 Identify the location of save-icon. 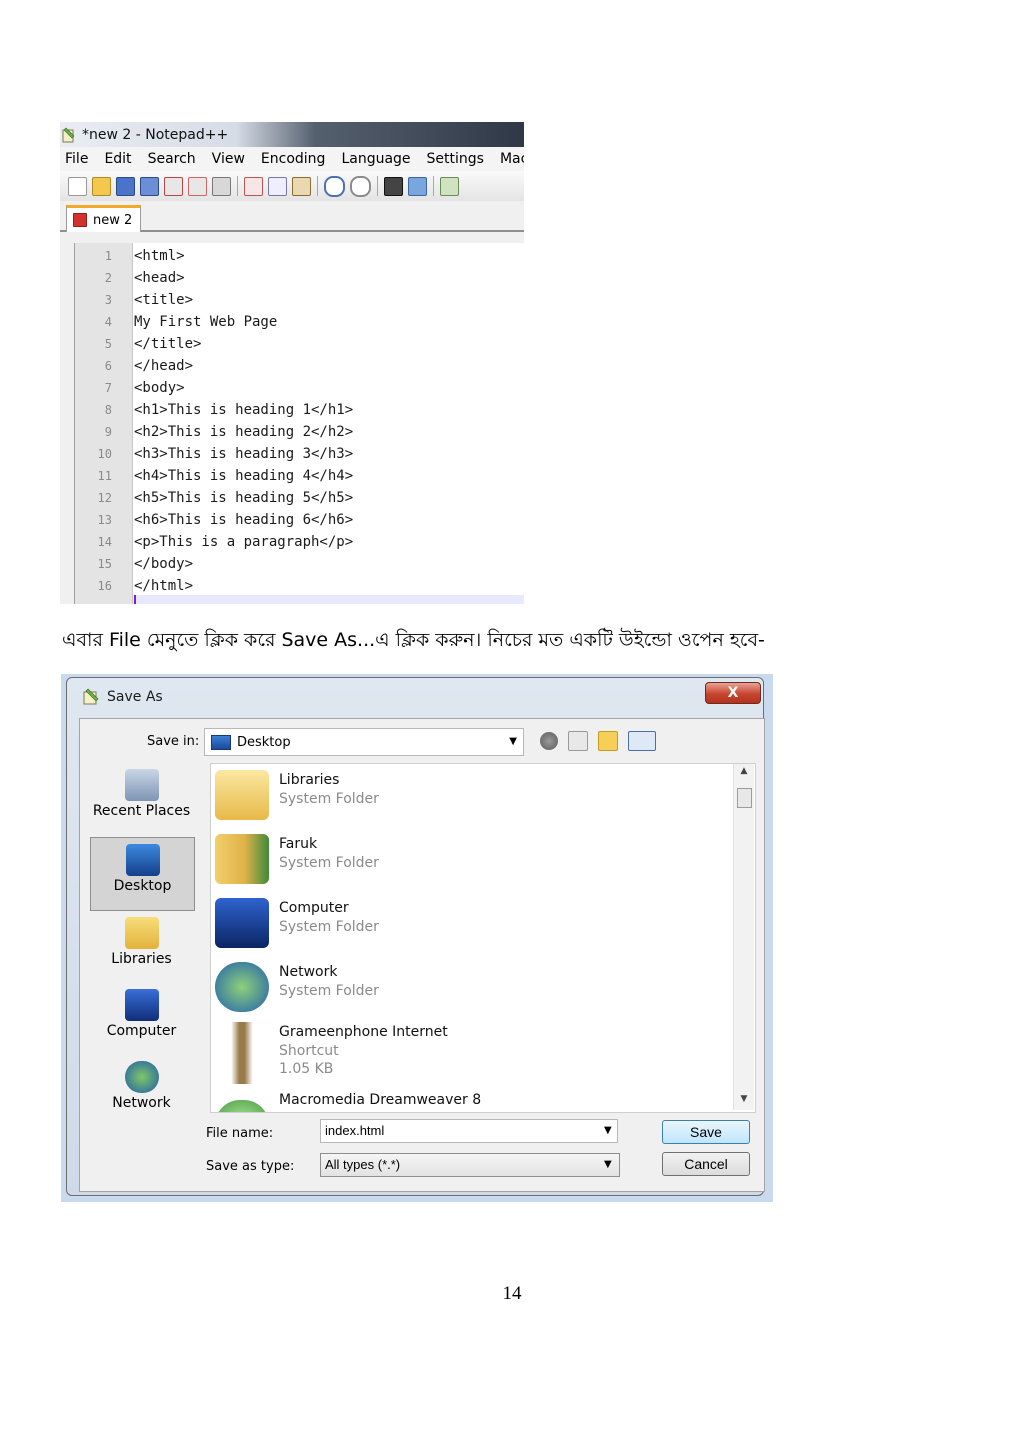
(125, 186).